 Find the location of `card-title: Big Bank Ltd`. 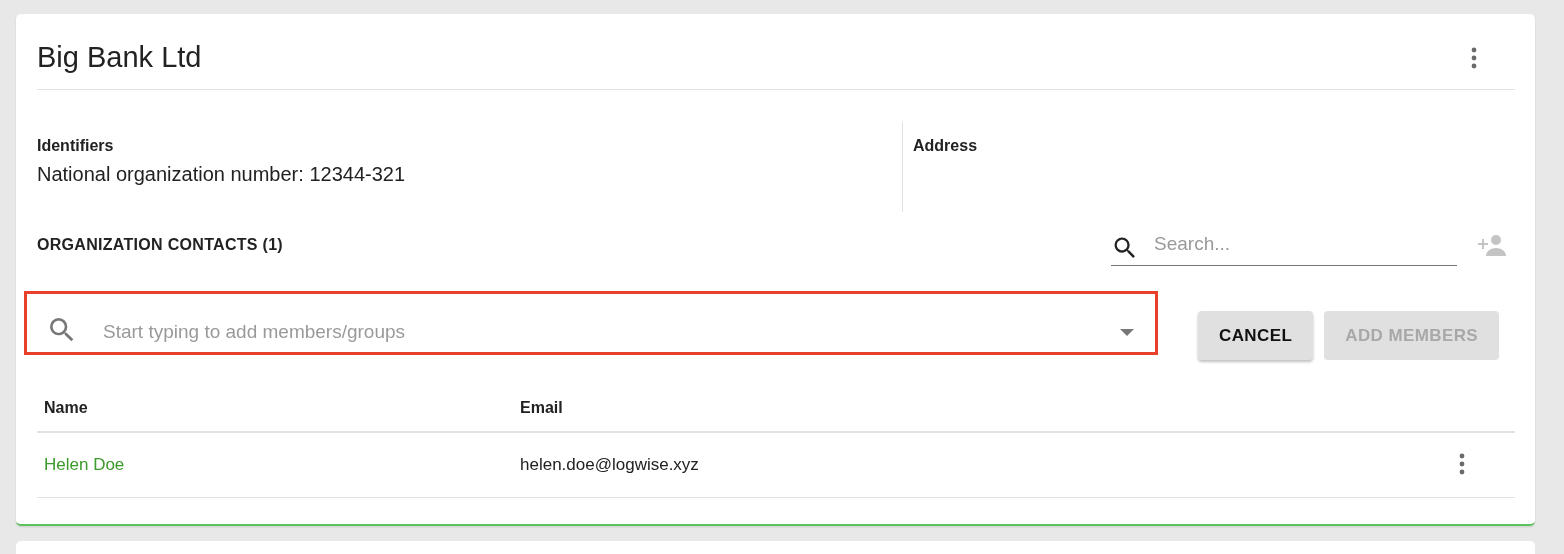

card-title: Big Bank Ltd is located at coordinates (119, 57).